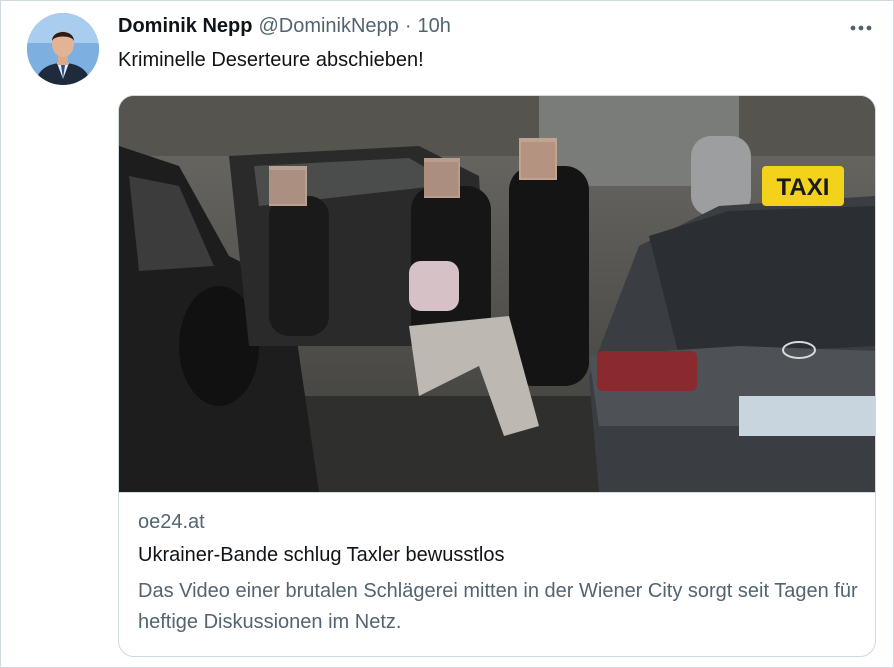 The image size is (894, 668). I want to click on avatar, so click(63, 49).